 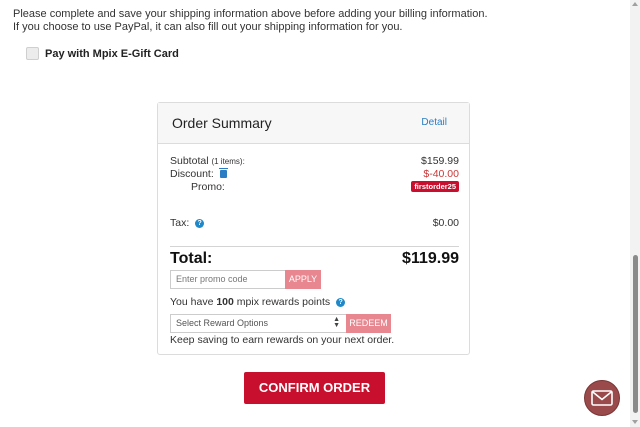 I want to click on rewards-points: 100, so click(x=225, y=302).